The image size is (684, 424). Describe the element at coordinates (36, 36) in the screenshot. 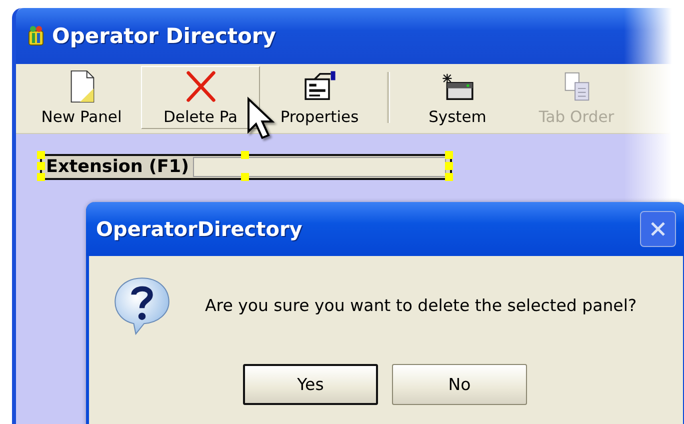

I see `app-icon` at that location.